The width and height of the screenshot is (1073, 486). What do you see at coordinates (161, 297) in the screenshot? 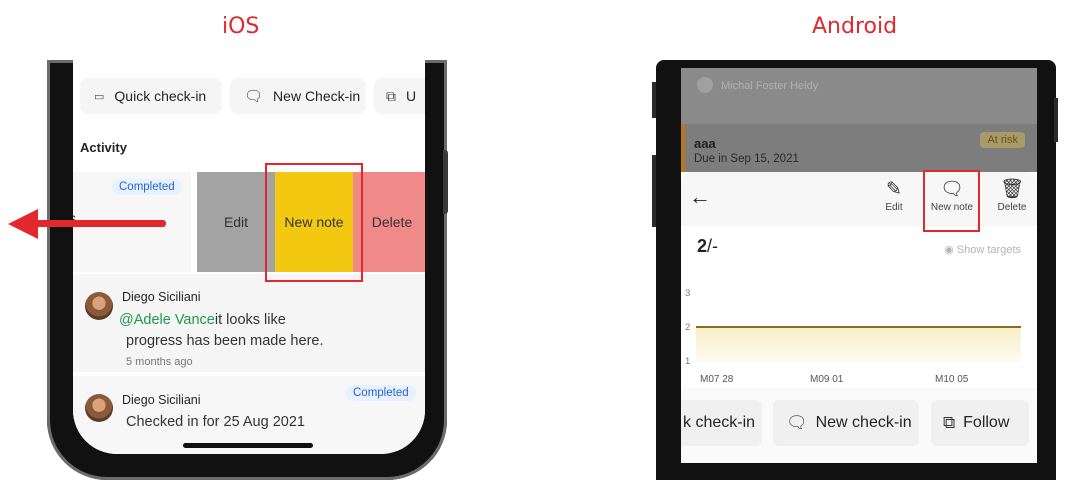
I see `comment-author: Diego Siciliani` at bounding box center [161, 297].